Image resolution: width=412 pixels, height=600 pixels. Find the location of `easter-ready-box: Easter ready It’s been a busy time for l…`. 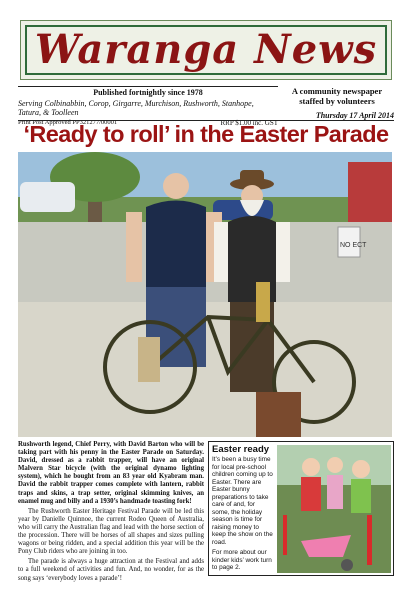

easter-ready-box: Easter ready It’s been a busy time for l… is located at coordinates (301, 508).